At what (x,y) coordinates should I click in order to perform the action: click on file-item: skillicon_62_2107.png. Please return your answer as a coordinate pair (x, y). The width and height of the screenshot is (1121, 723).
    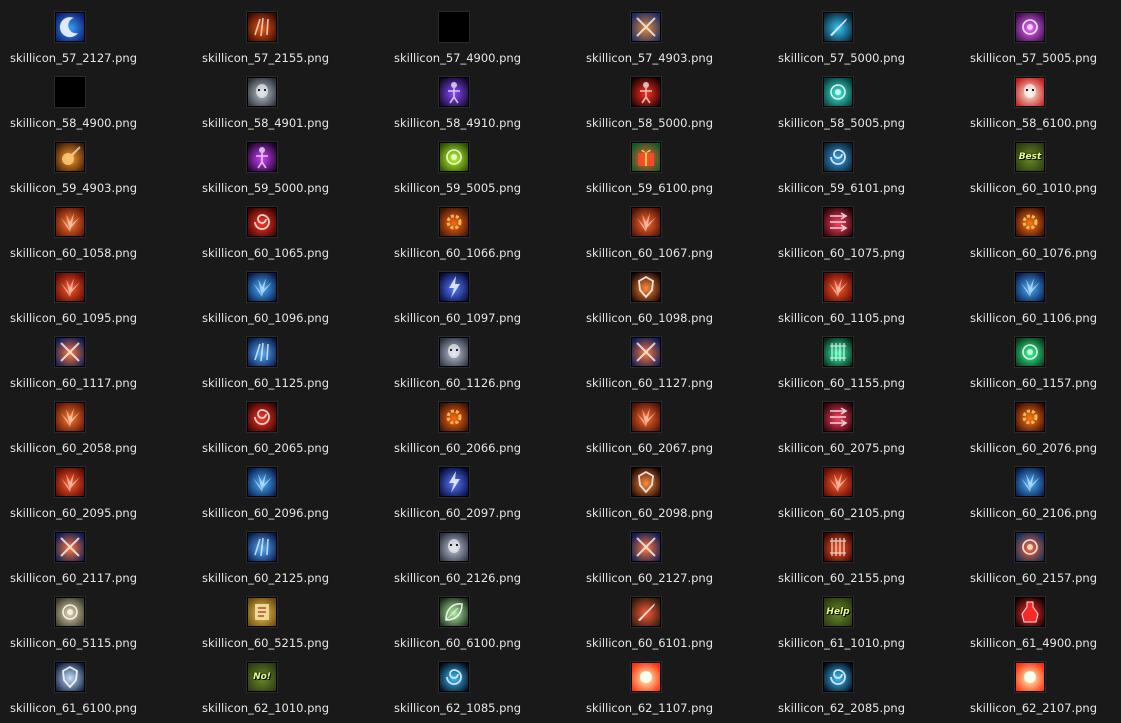
    Looking at the image, I should click on (1040, 682).